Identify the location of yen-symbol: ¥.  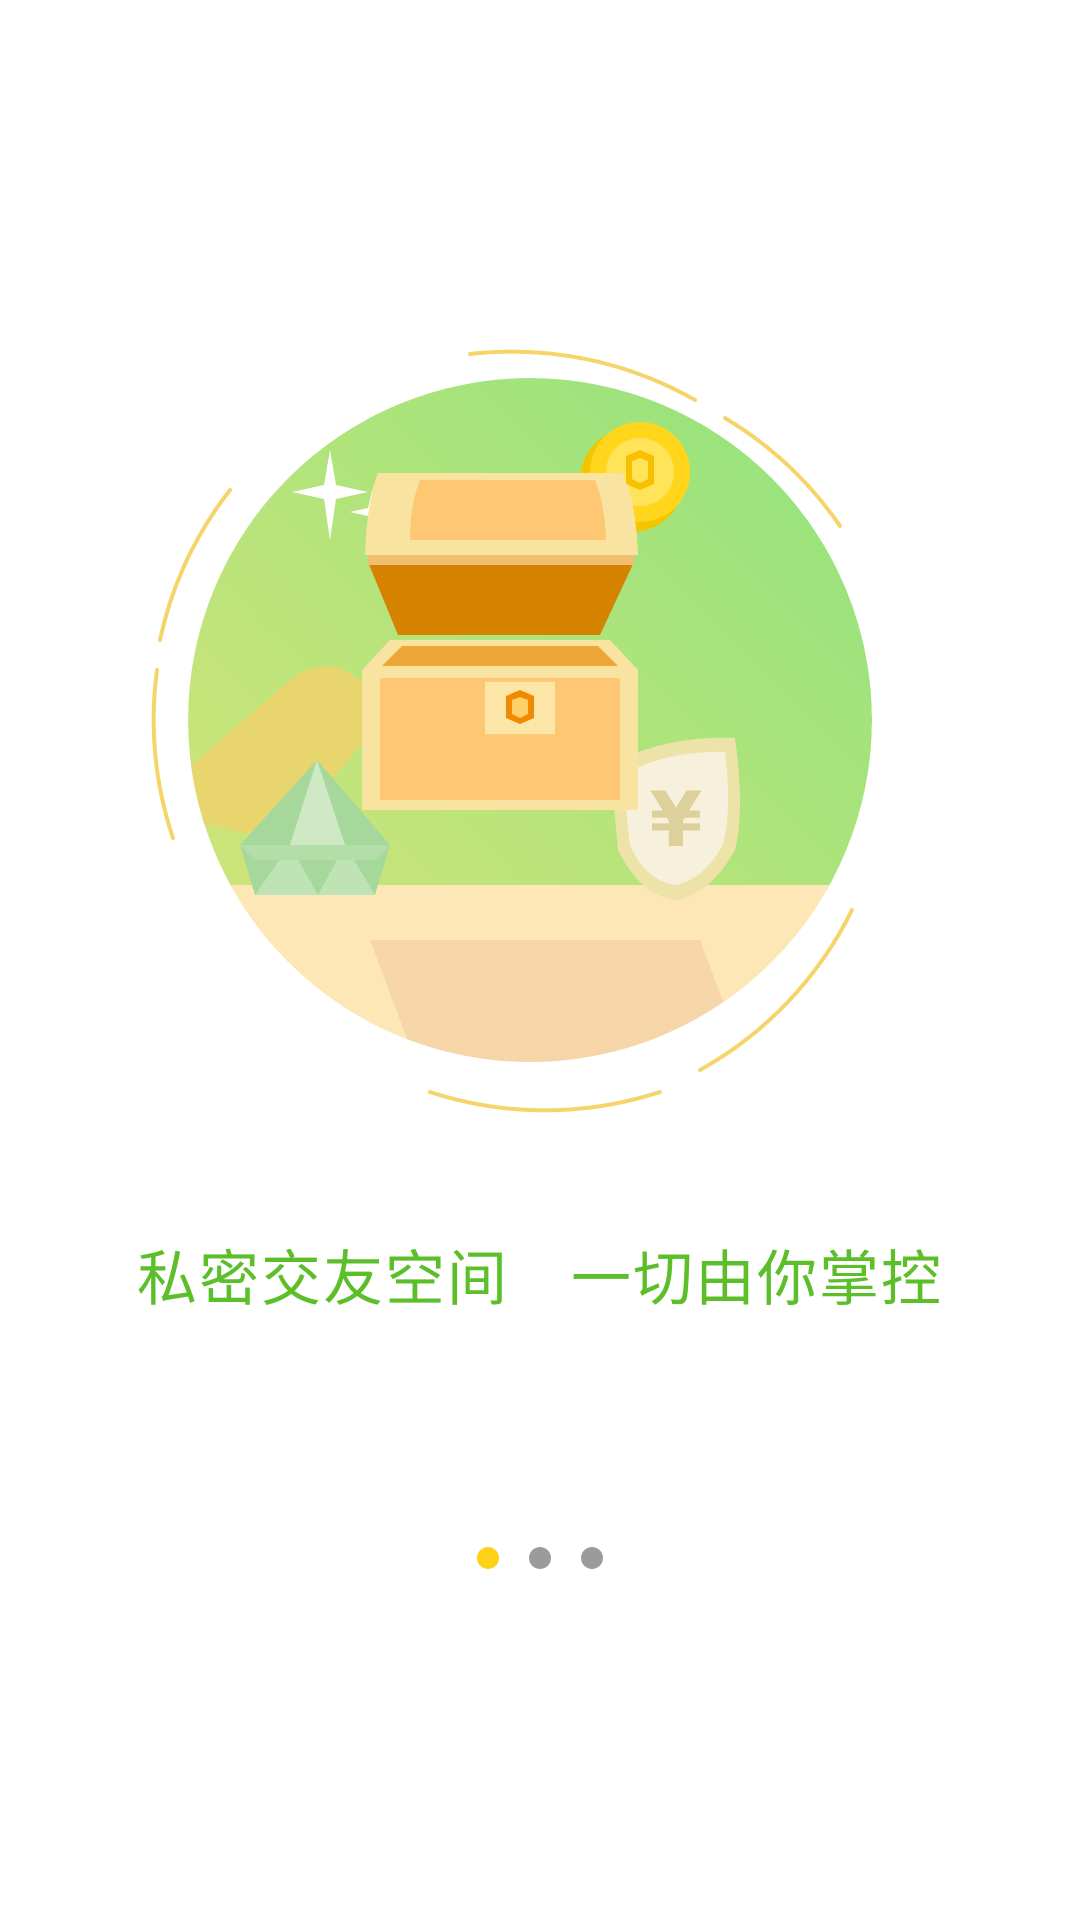
(676, 819).